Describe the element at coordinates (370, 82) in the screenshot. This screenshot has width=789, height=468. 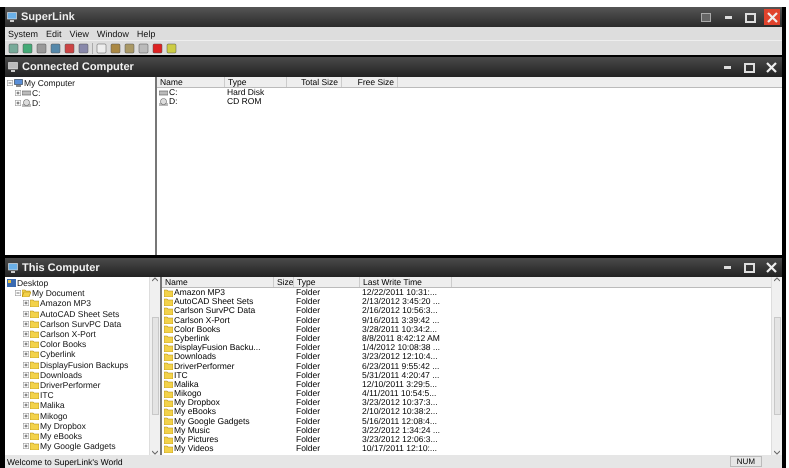
I see `column-header: Free Size` at that location.